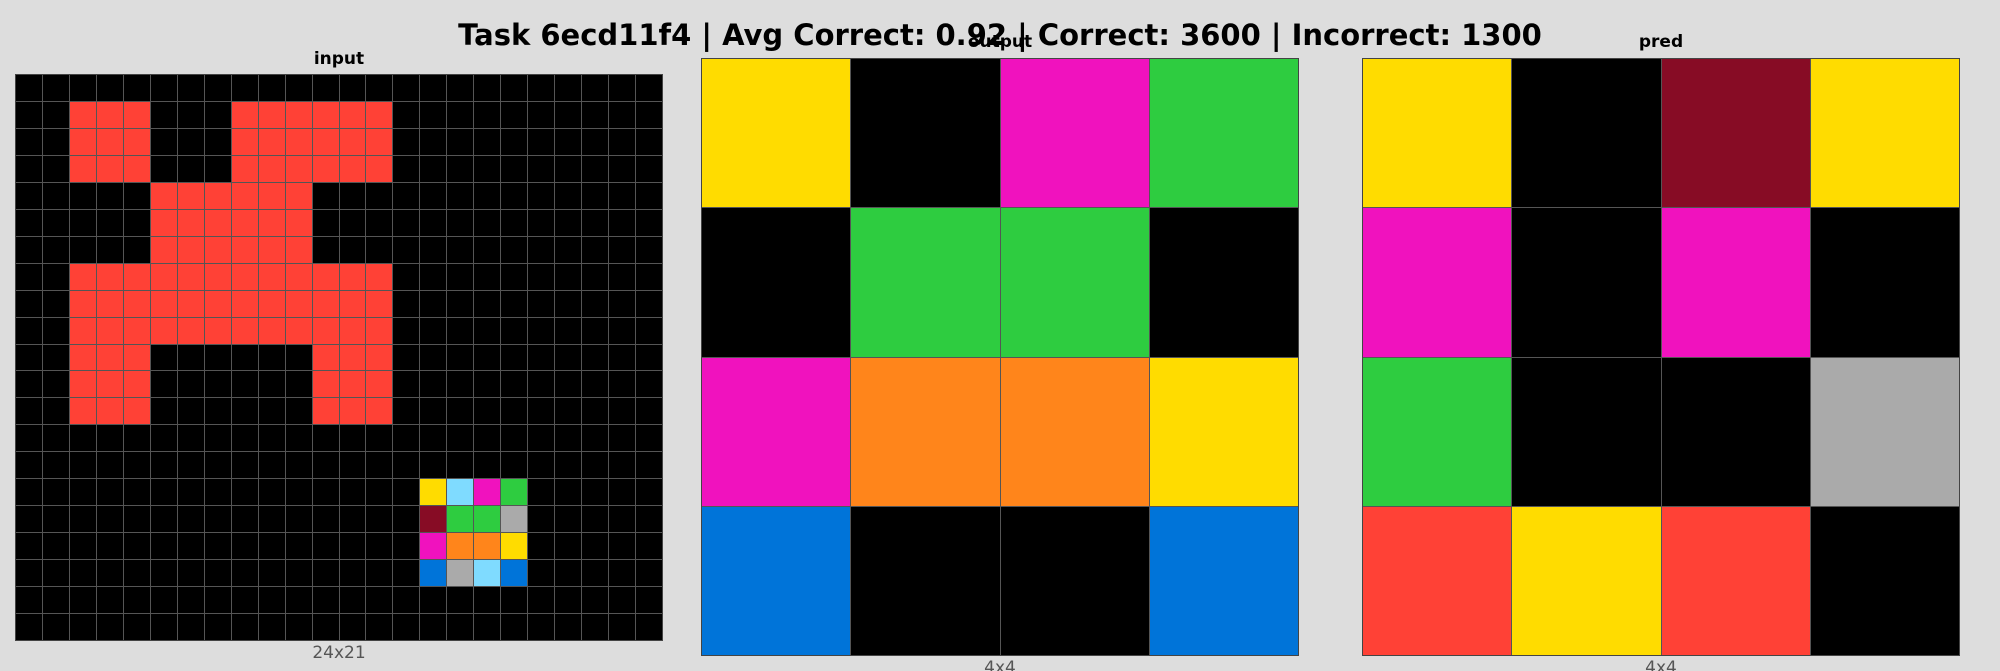 The width and height of the screenshot is (2000, 671). I want to click on output-dims: 4x4, so click(1000, 664).